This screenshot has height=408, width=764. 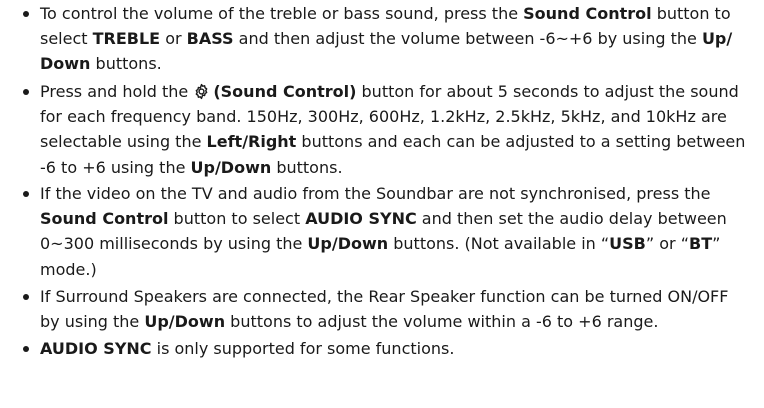 What do you see at coordinates (400, 167) in the screenshot?
I see `text-line: -6 to +6 using the Up/Down buttons.` at bounding box center [400, 167].